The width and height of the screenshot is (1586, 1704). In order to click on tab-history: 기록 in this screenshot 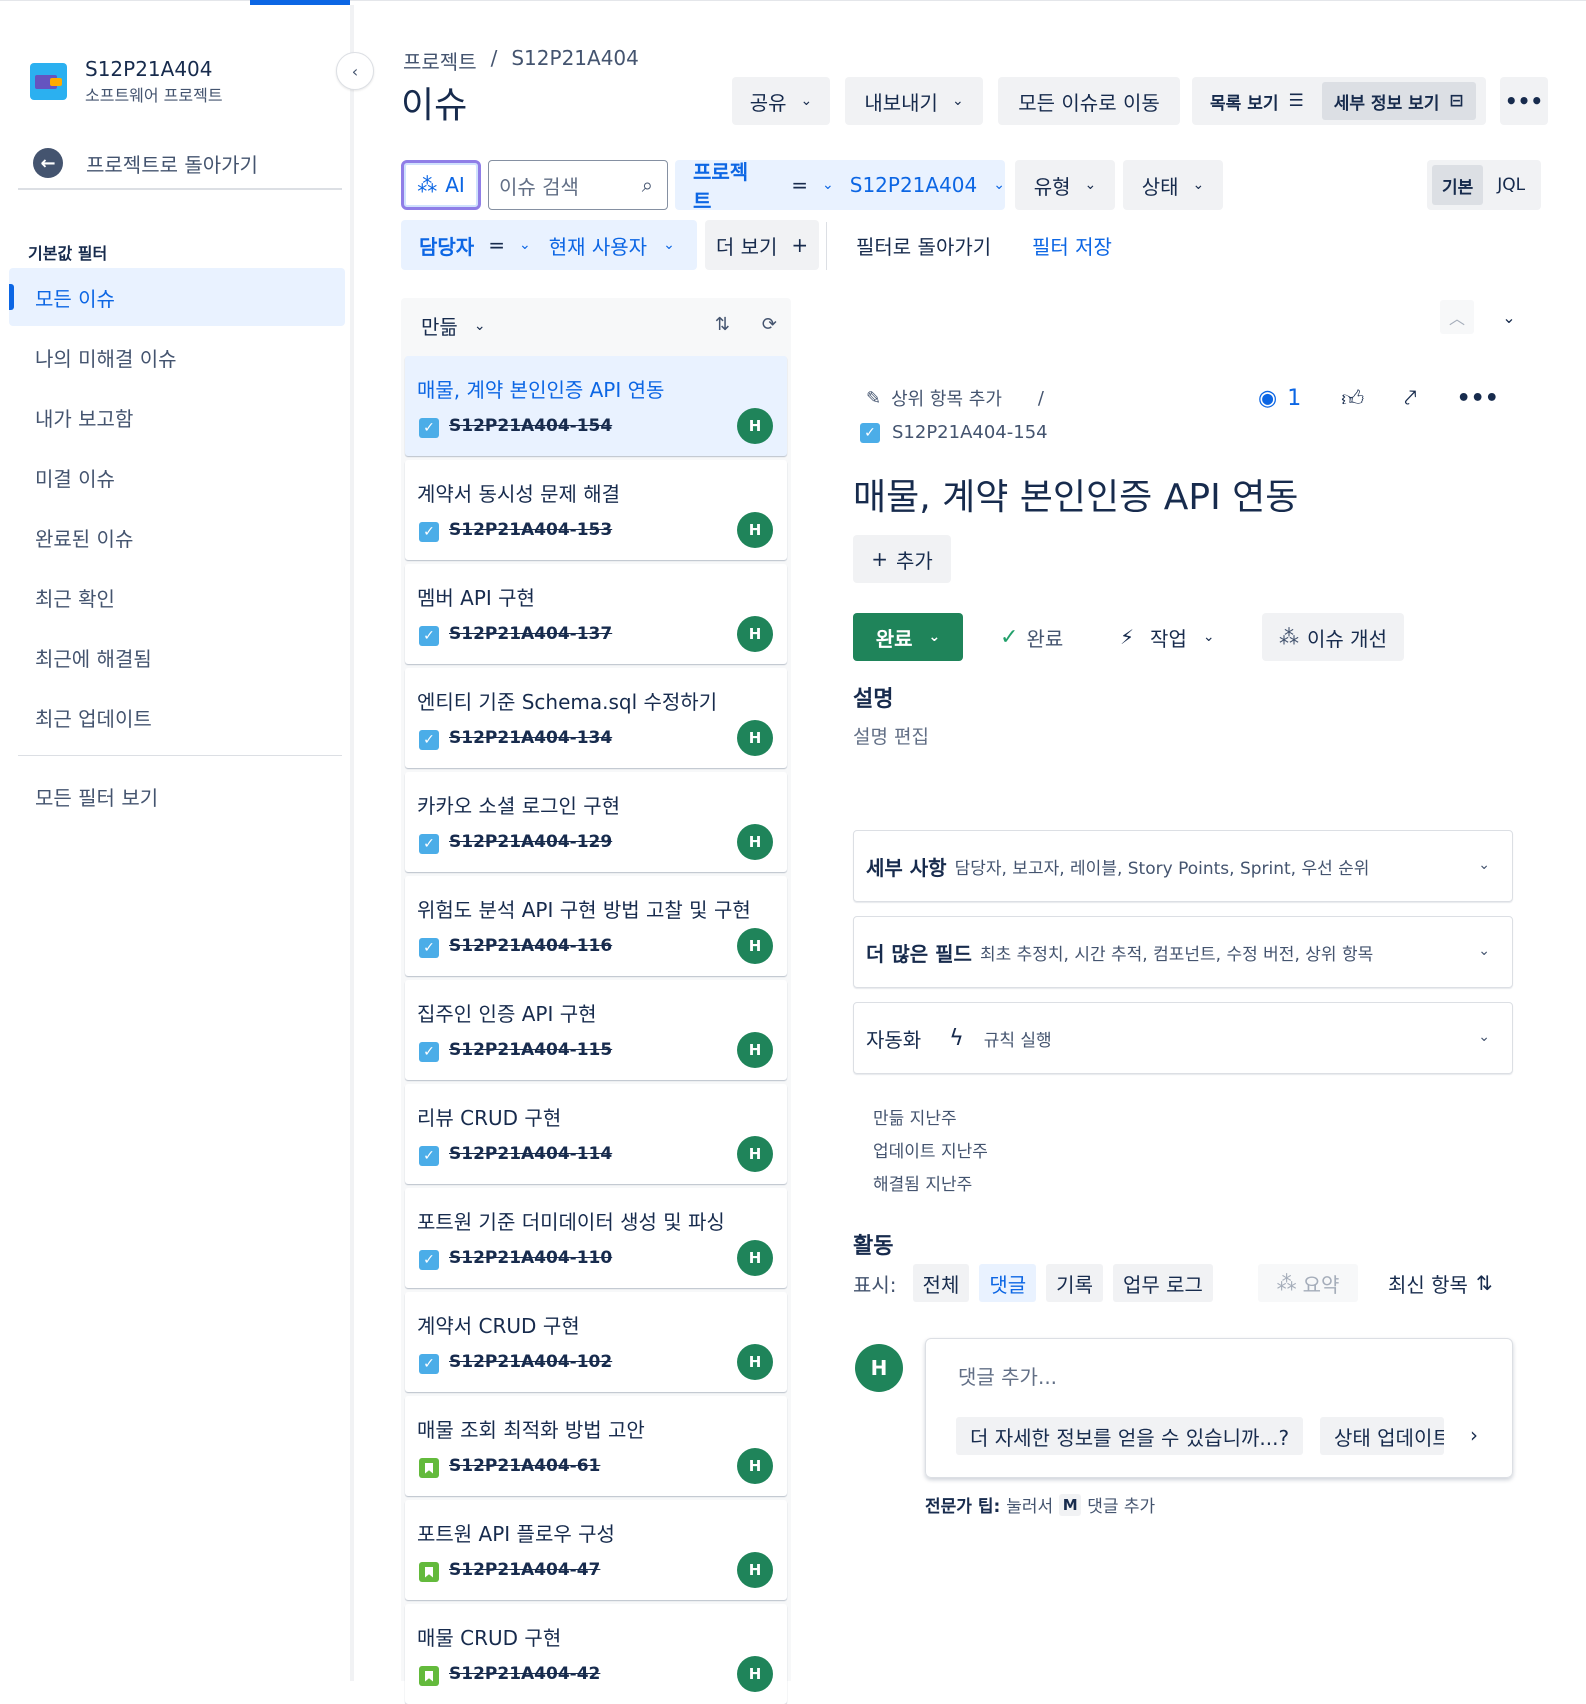, I will do `click(1074, 1283)`.